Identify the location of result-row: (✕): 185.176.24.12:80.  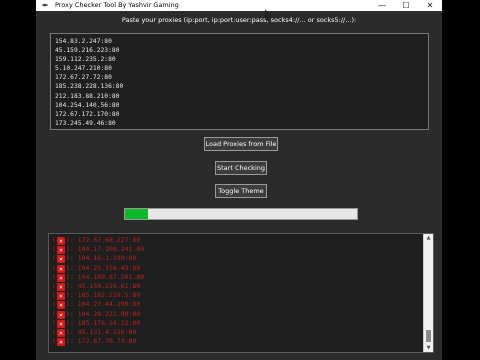
(98, 323).